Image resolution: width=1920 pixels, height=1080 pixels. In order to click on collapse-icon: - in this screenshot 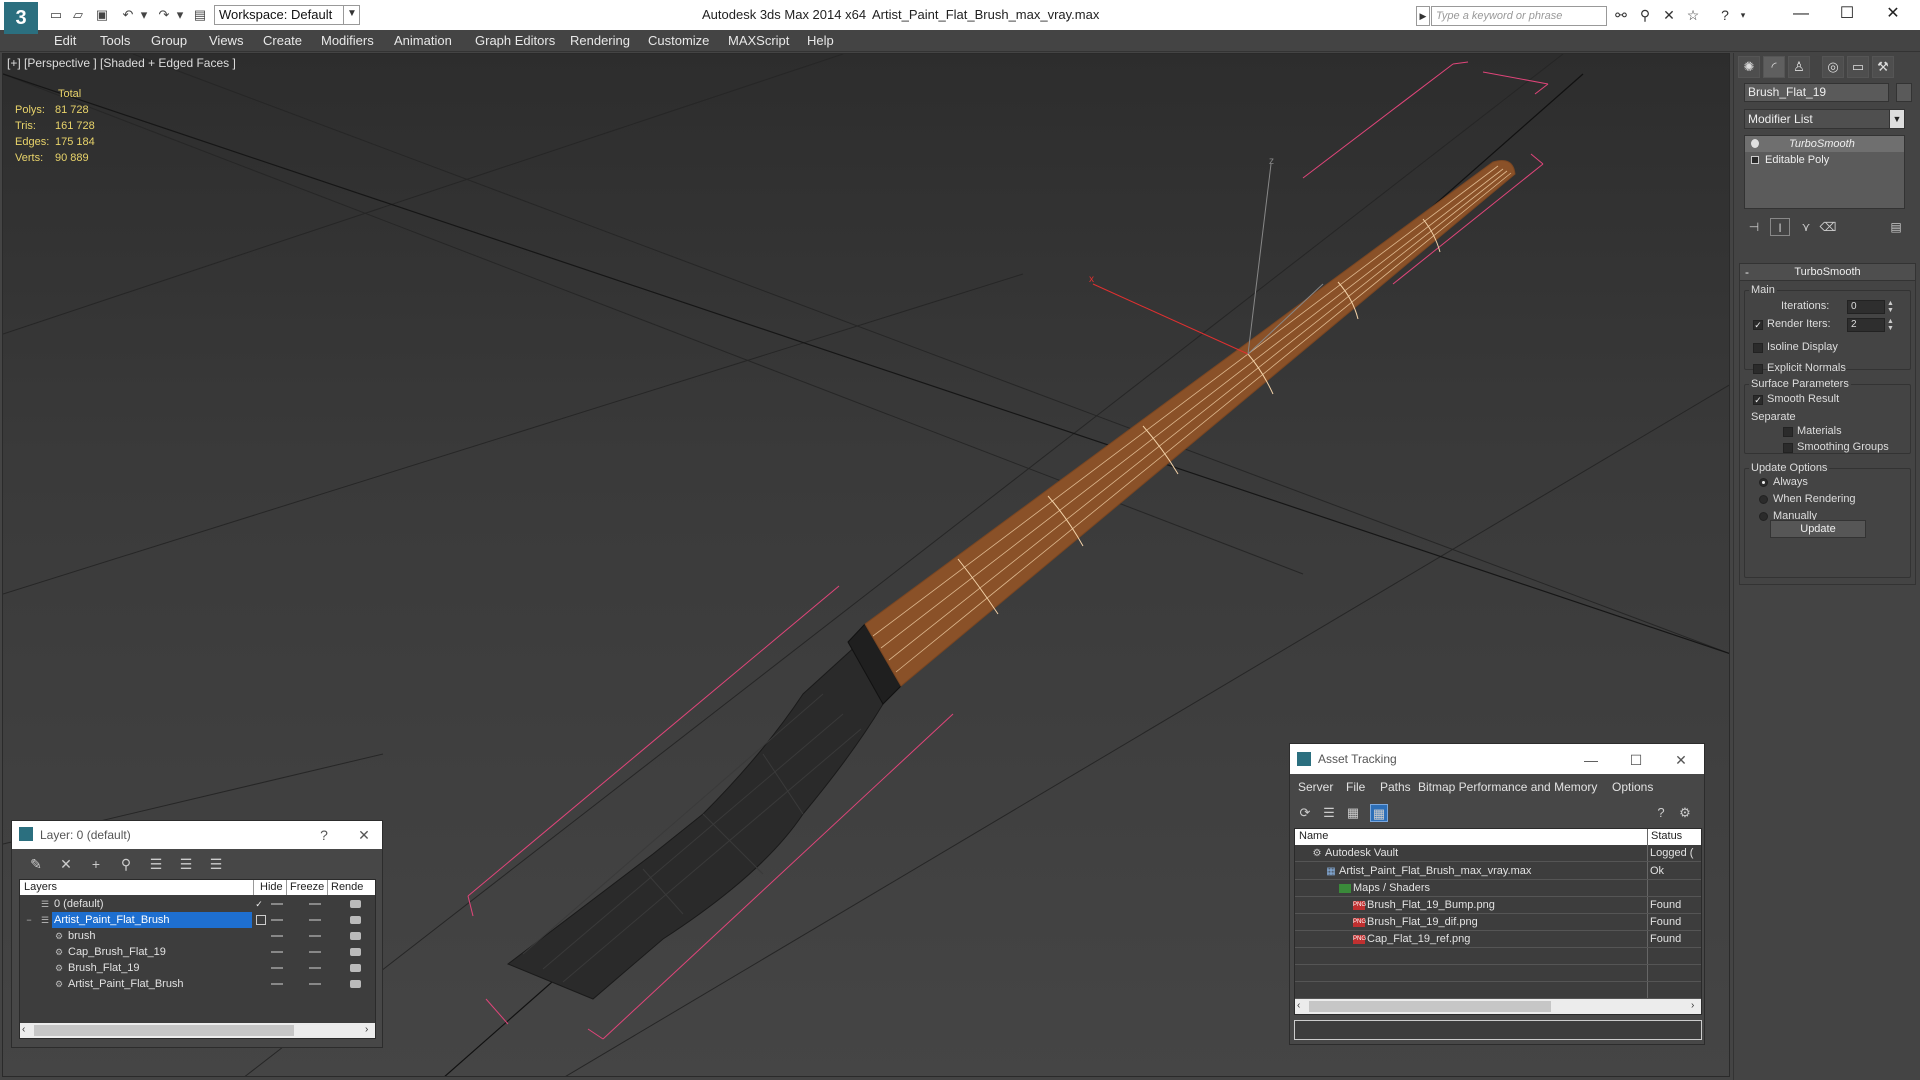, I will do `click(1747, 272)`.